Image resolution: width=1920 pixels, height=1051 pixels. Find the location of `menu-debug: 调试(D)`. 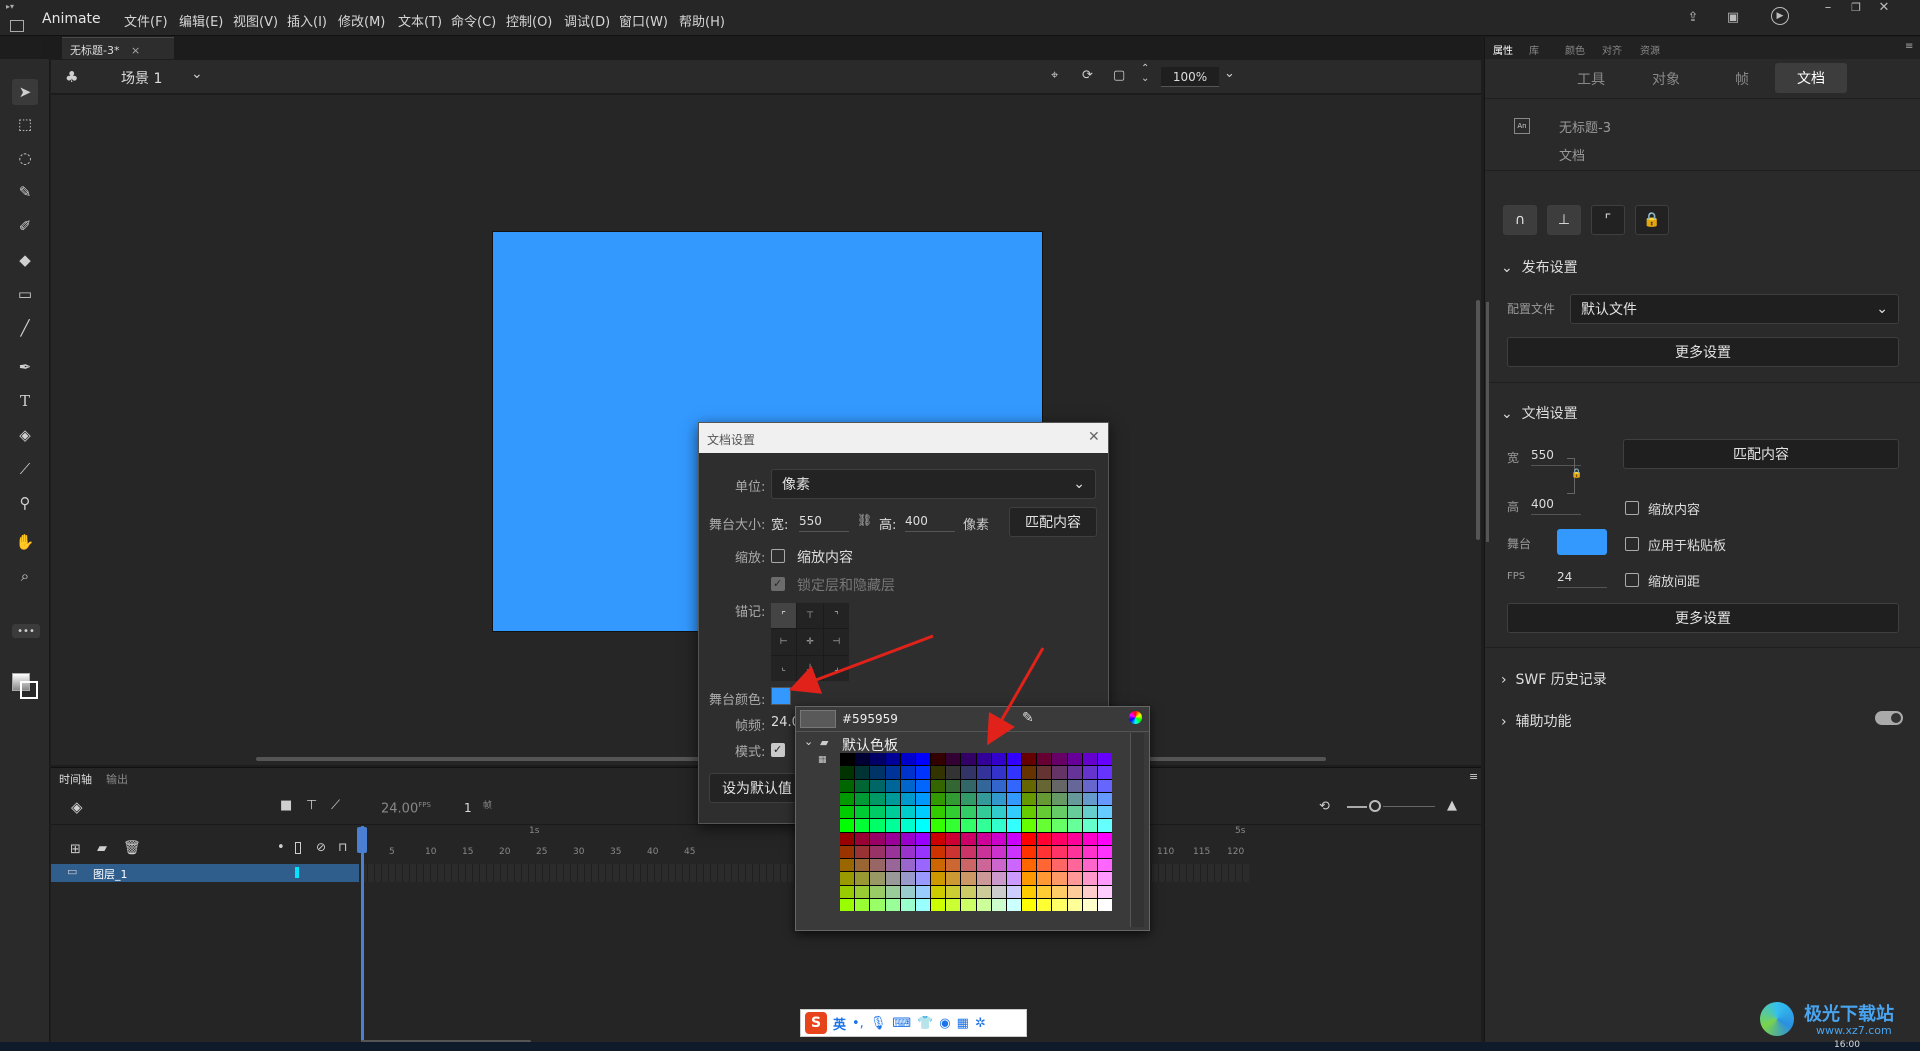

menu-debug: 调试(D) is located at coordinates (587, 20).